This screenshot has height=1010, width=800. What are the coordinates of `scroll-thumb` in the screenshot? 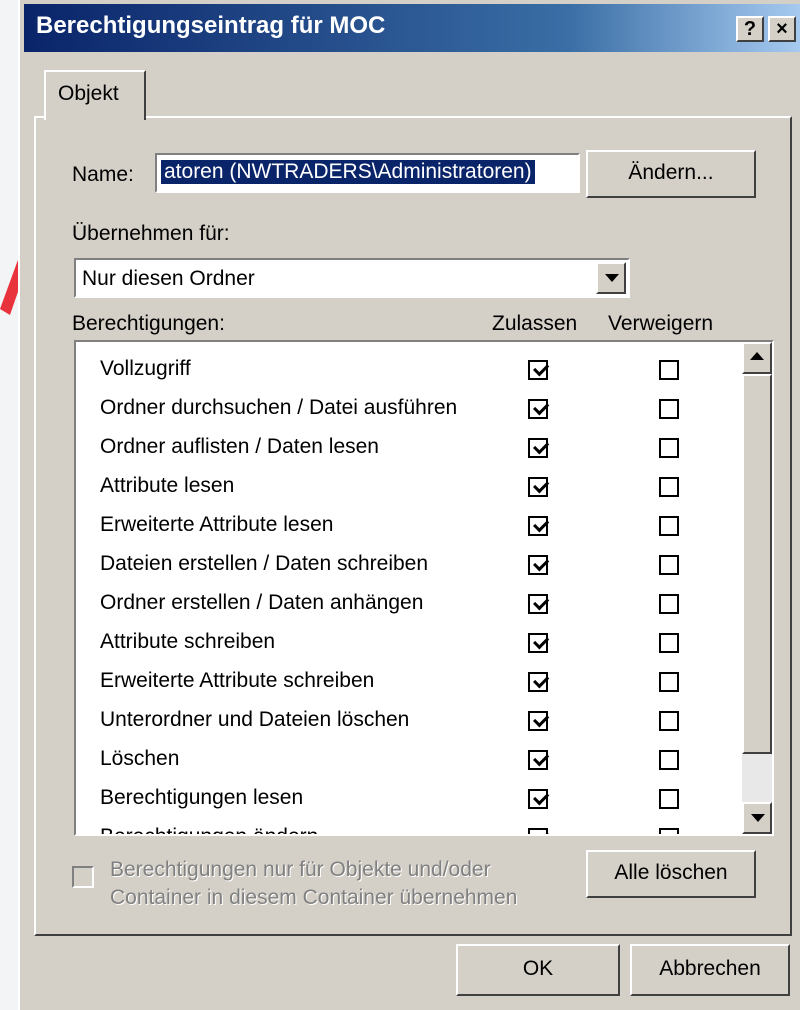 It's located at (757, 564).